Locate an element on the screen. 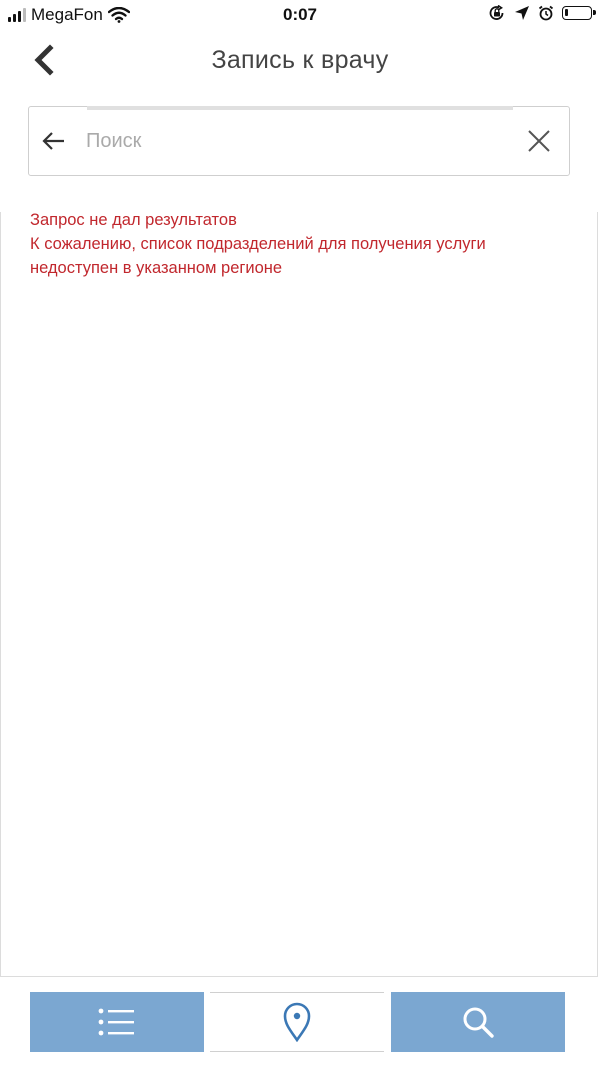 This screenshot has width=600, height=1066. header: Запись к врачу is located at coordinates (300, 61).